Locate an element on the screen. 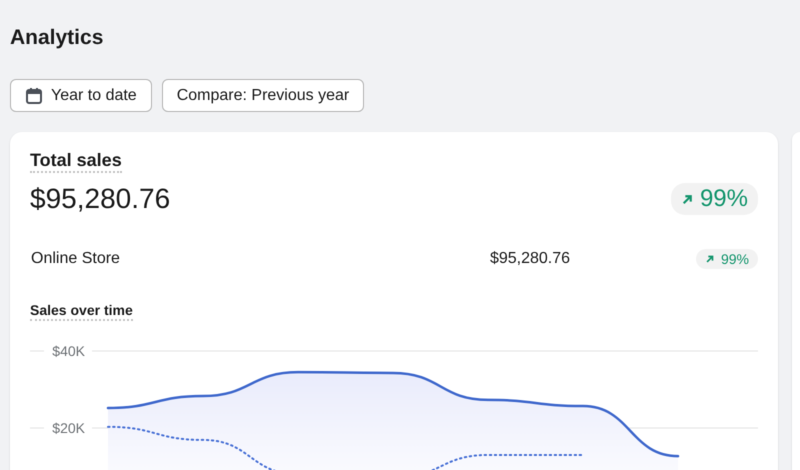 This screenshot has width=800, height=470. channel-name: Online Store is located at coordinates (76, 259).